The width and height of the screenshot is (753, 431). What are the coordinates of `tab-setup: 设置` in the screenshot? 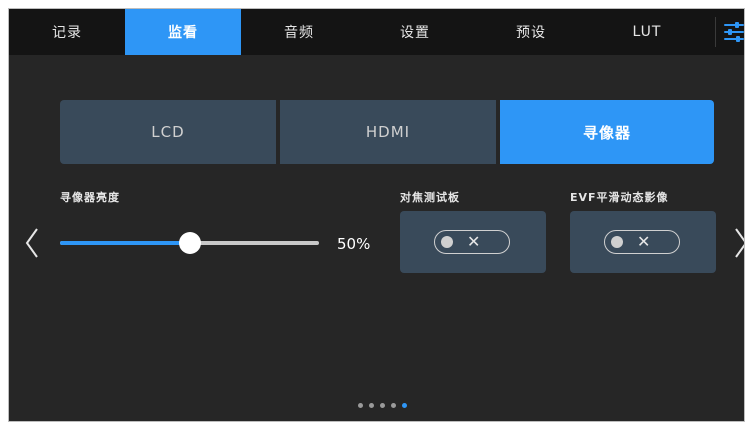 It's located at (415, 32).